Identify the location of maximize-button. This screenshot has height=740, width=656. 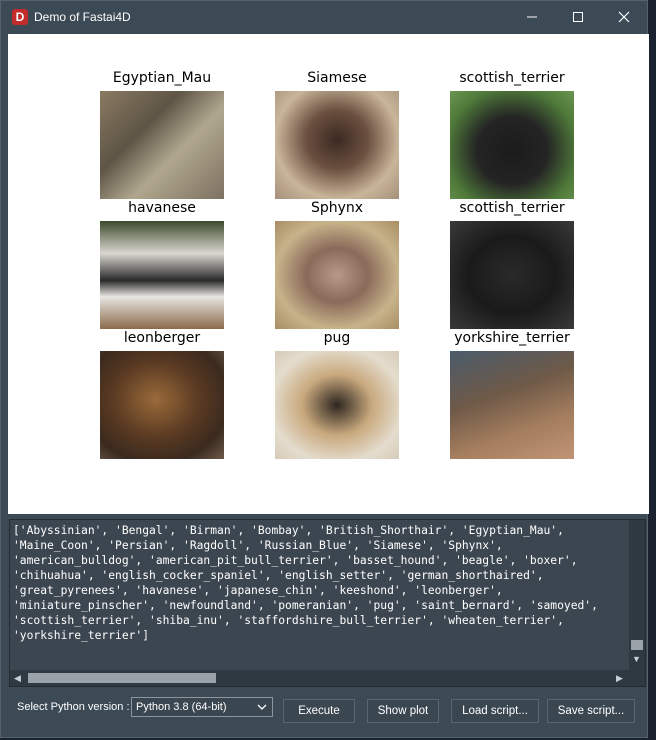
(578, 17).